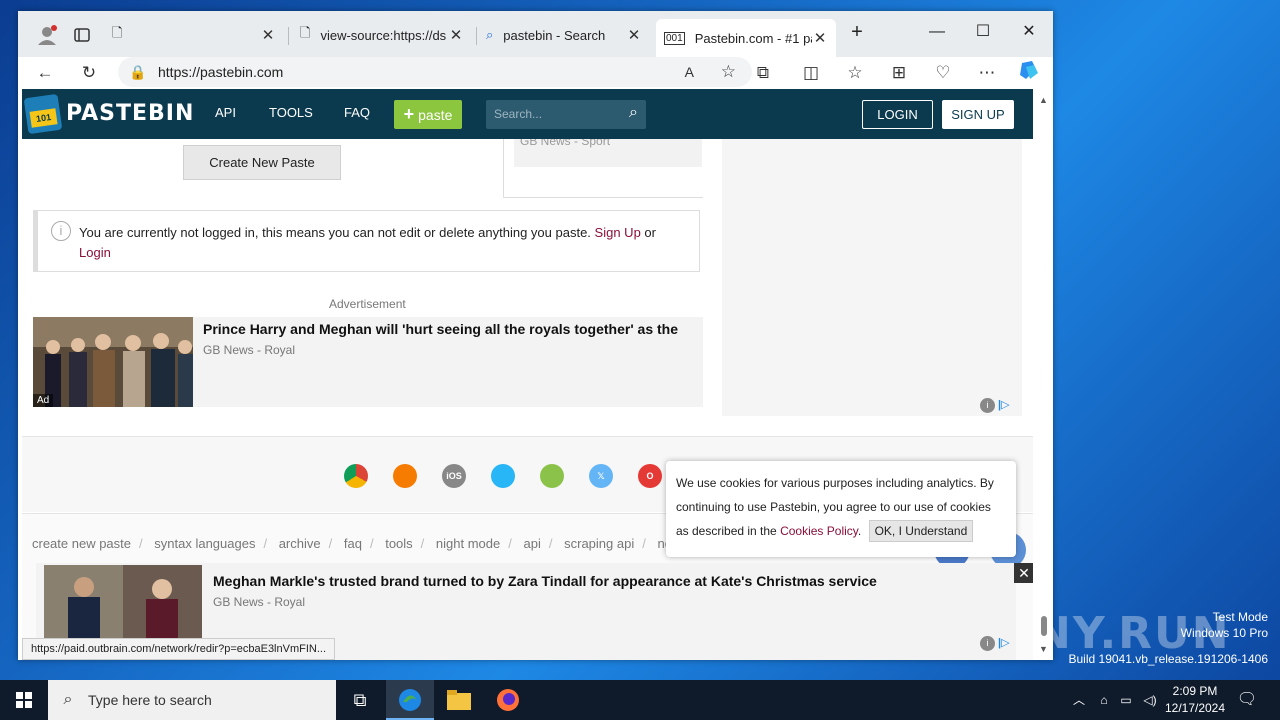 The image size is (1280, 720). I want to click on nav-tools: TOOLS, so click(291, 112).